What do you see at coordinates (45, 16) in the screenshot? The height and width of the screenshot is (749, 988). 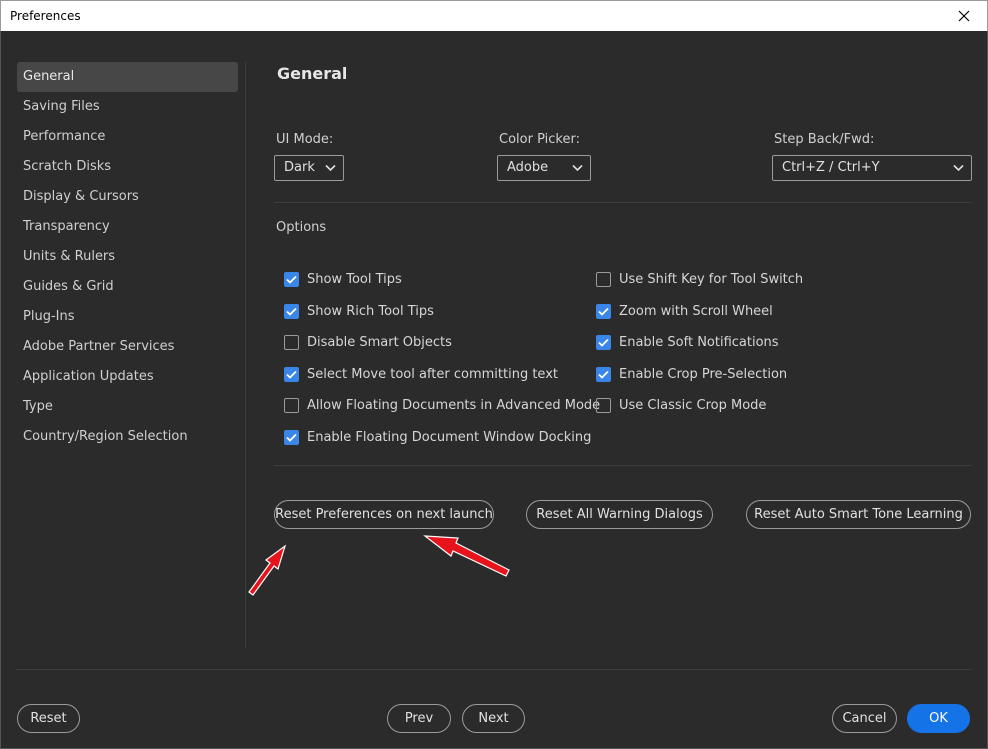 I see `window-title: Preferences` at bounding box center [45, 16].